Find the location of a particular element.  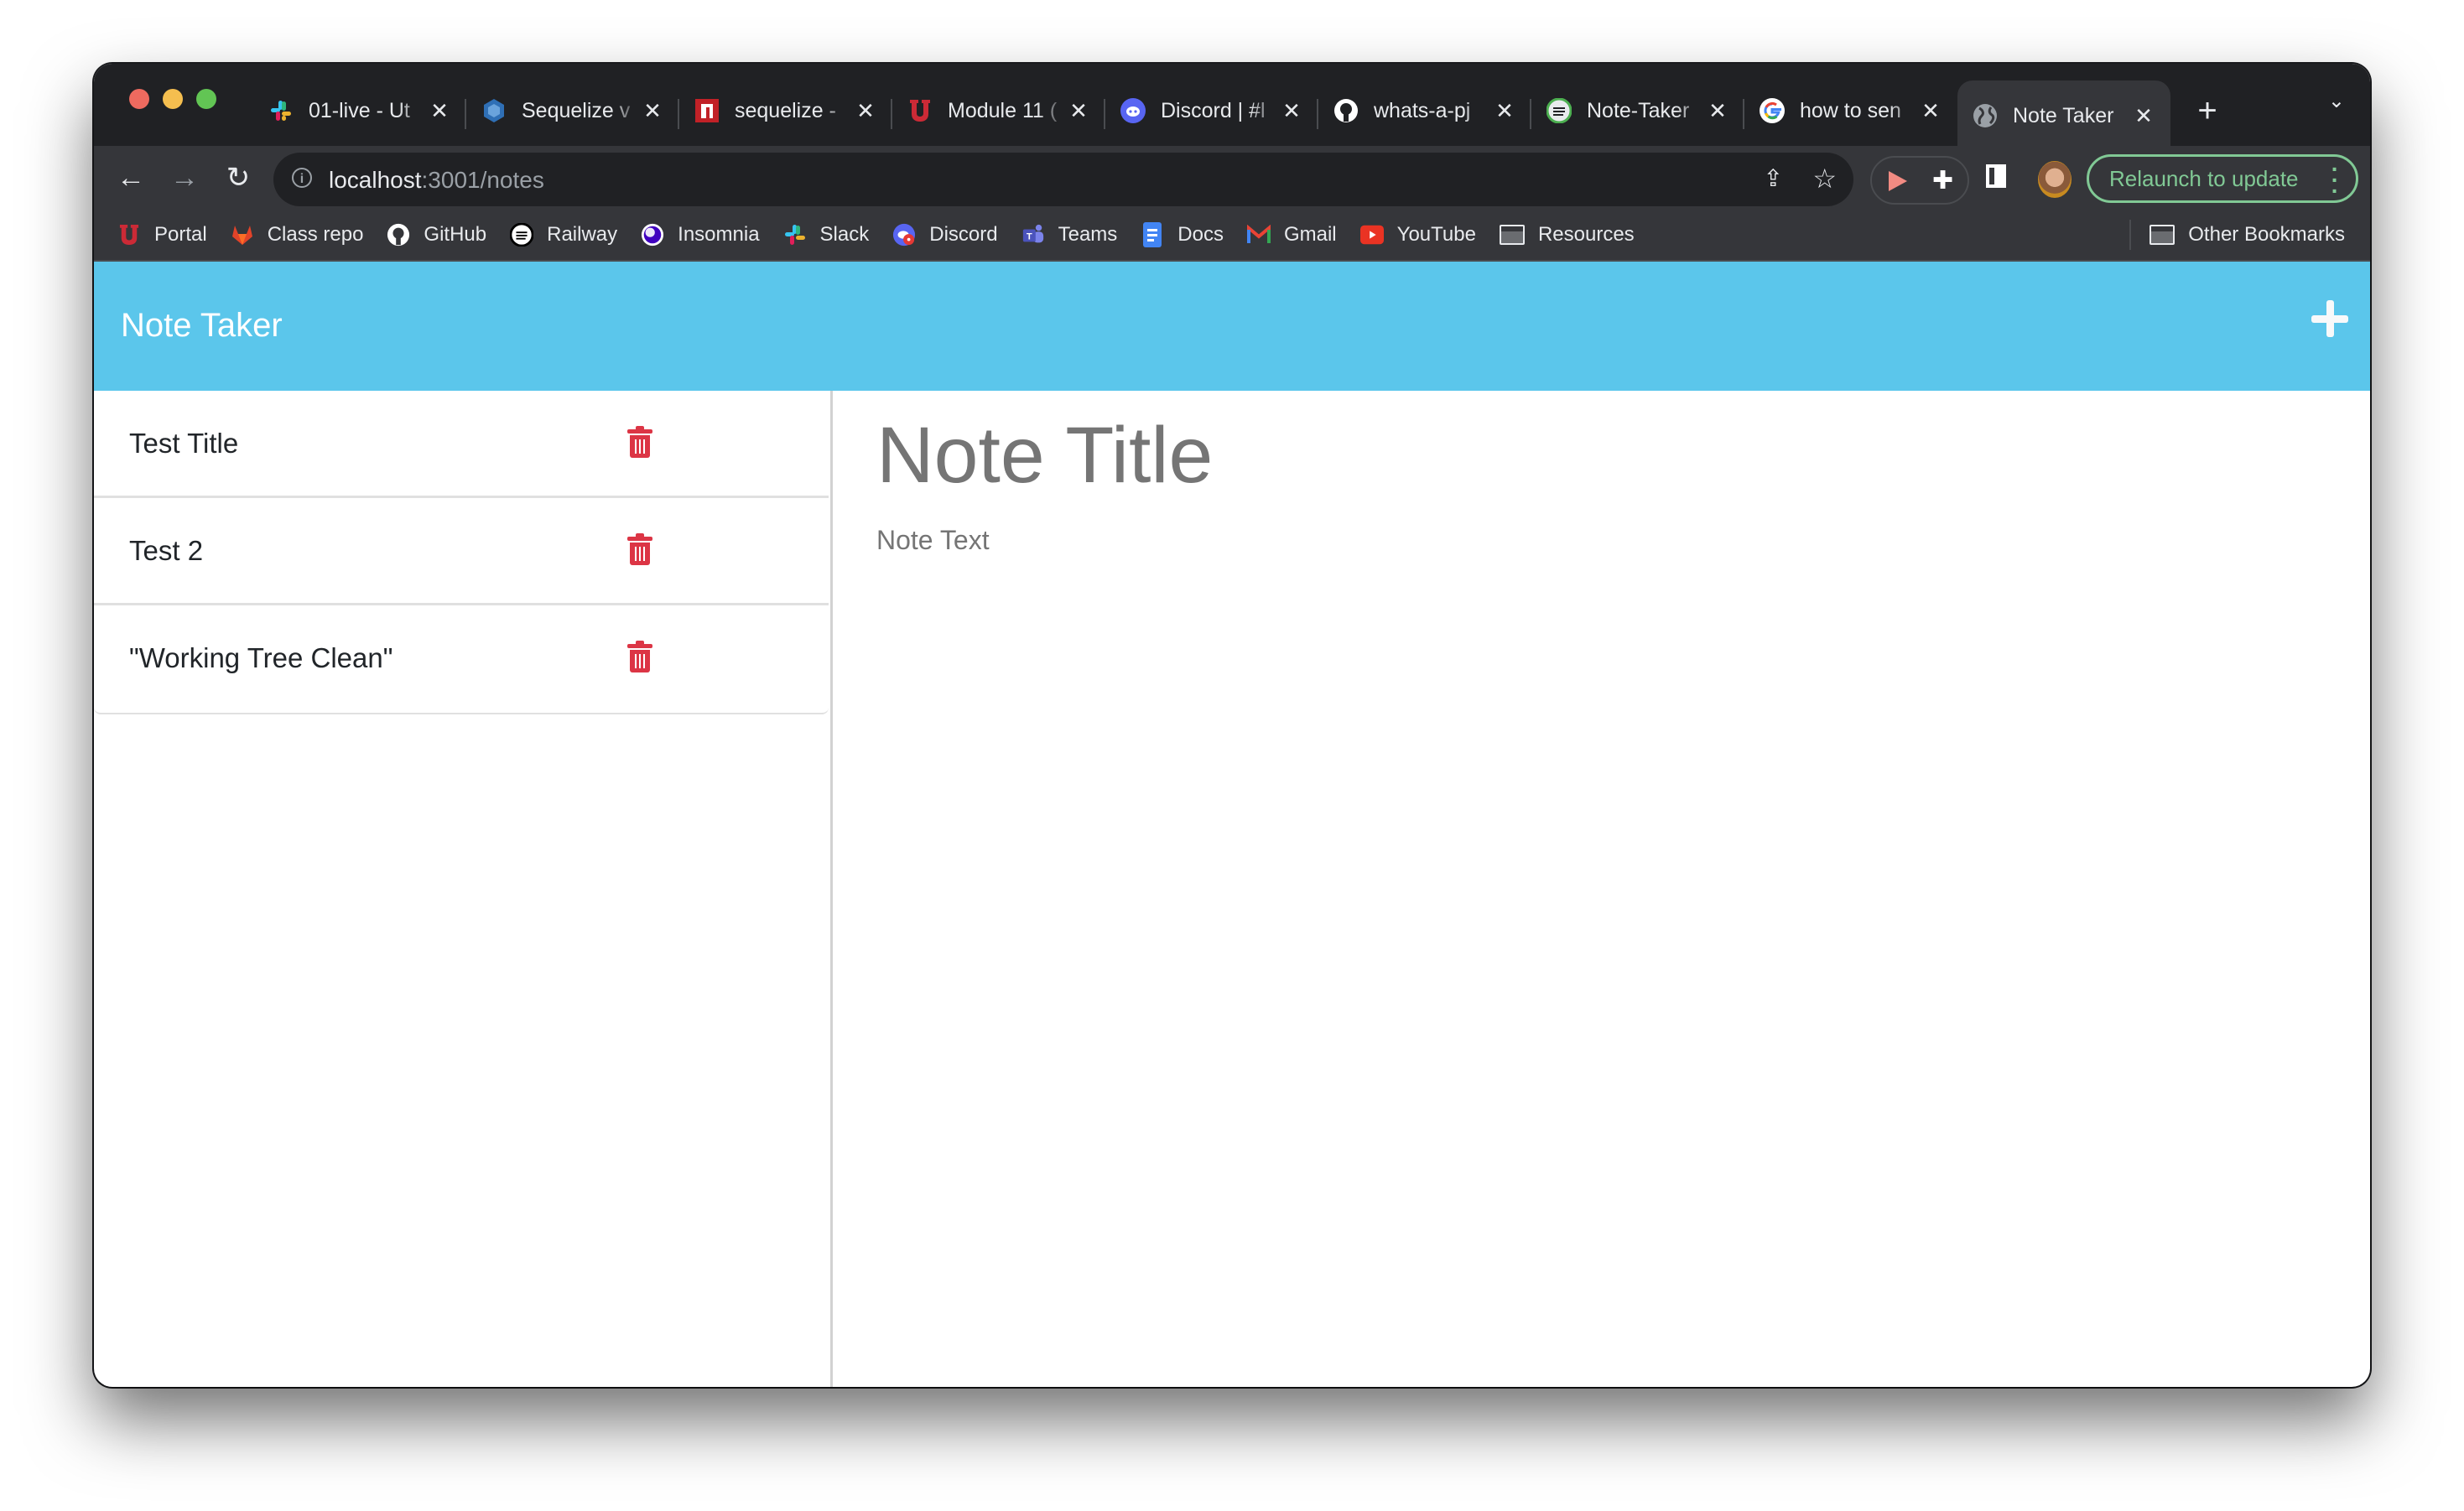

bookmark-label: Railway is located at coordinates (582, 234).